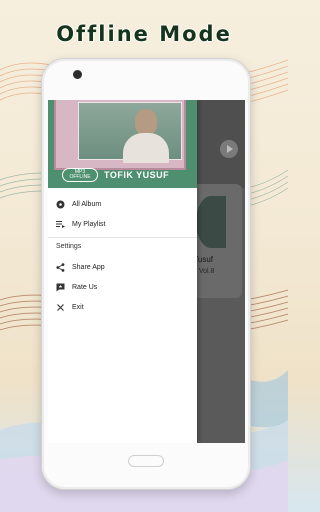 This screenshot has height=512, width=320. What do you see at coordinates (122, 224) in the screenshot?
I see `menu-item-my-playlist: My Playlist` at bounding box center [122, 224].